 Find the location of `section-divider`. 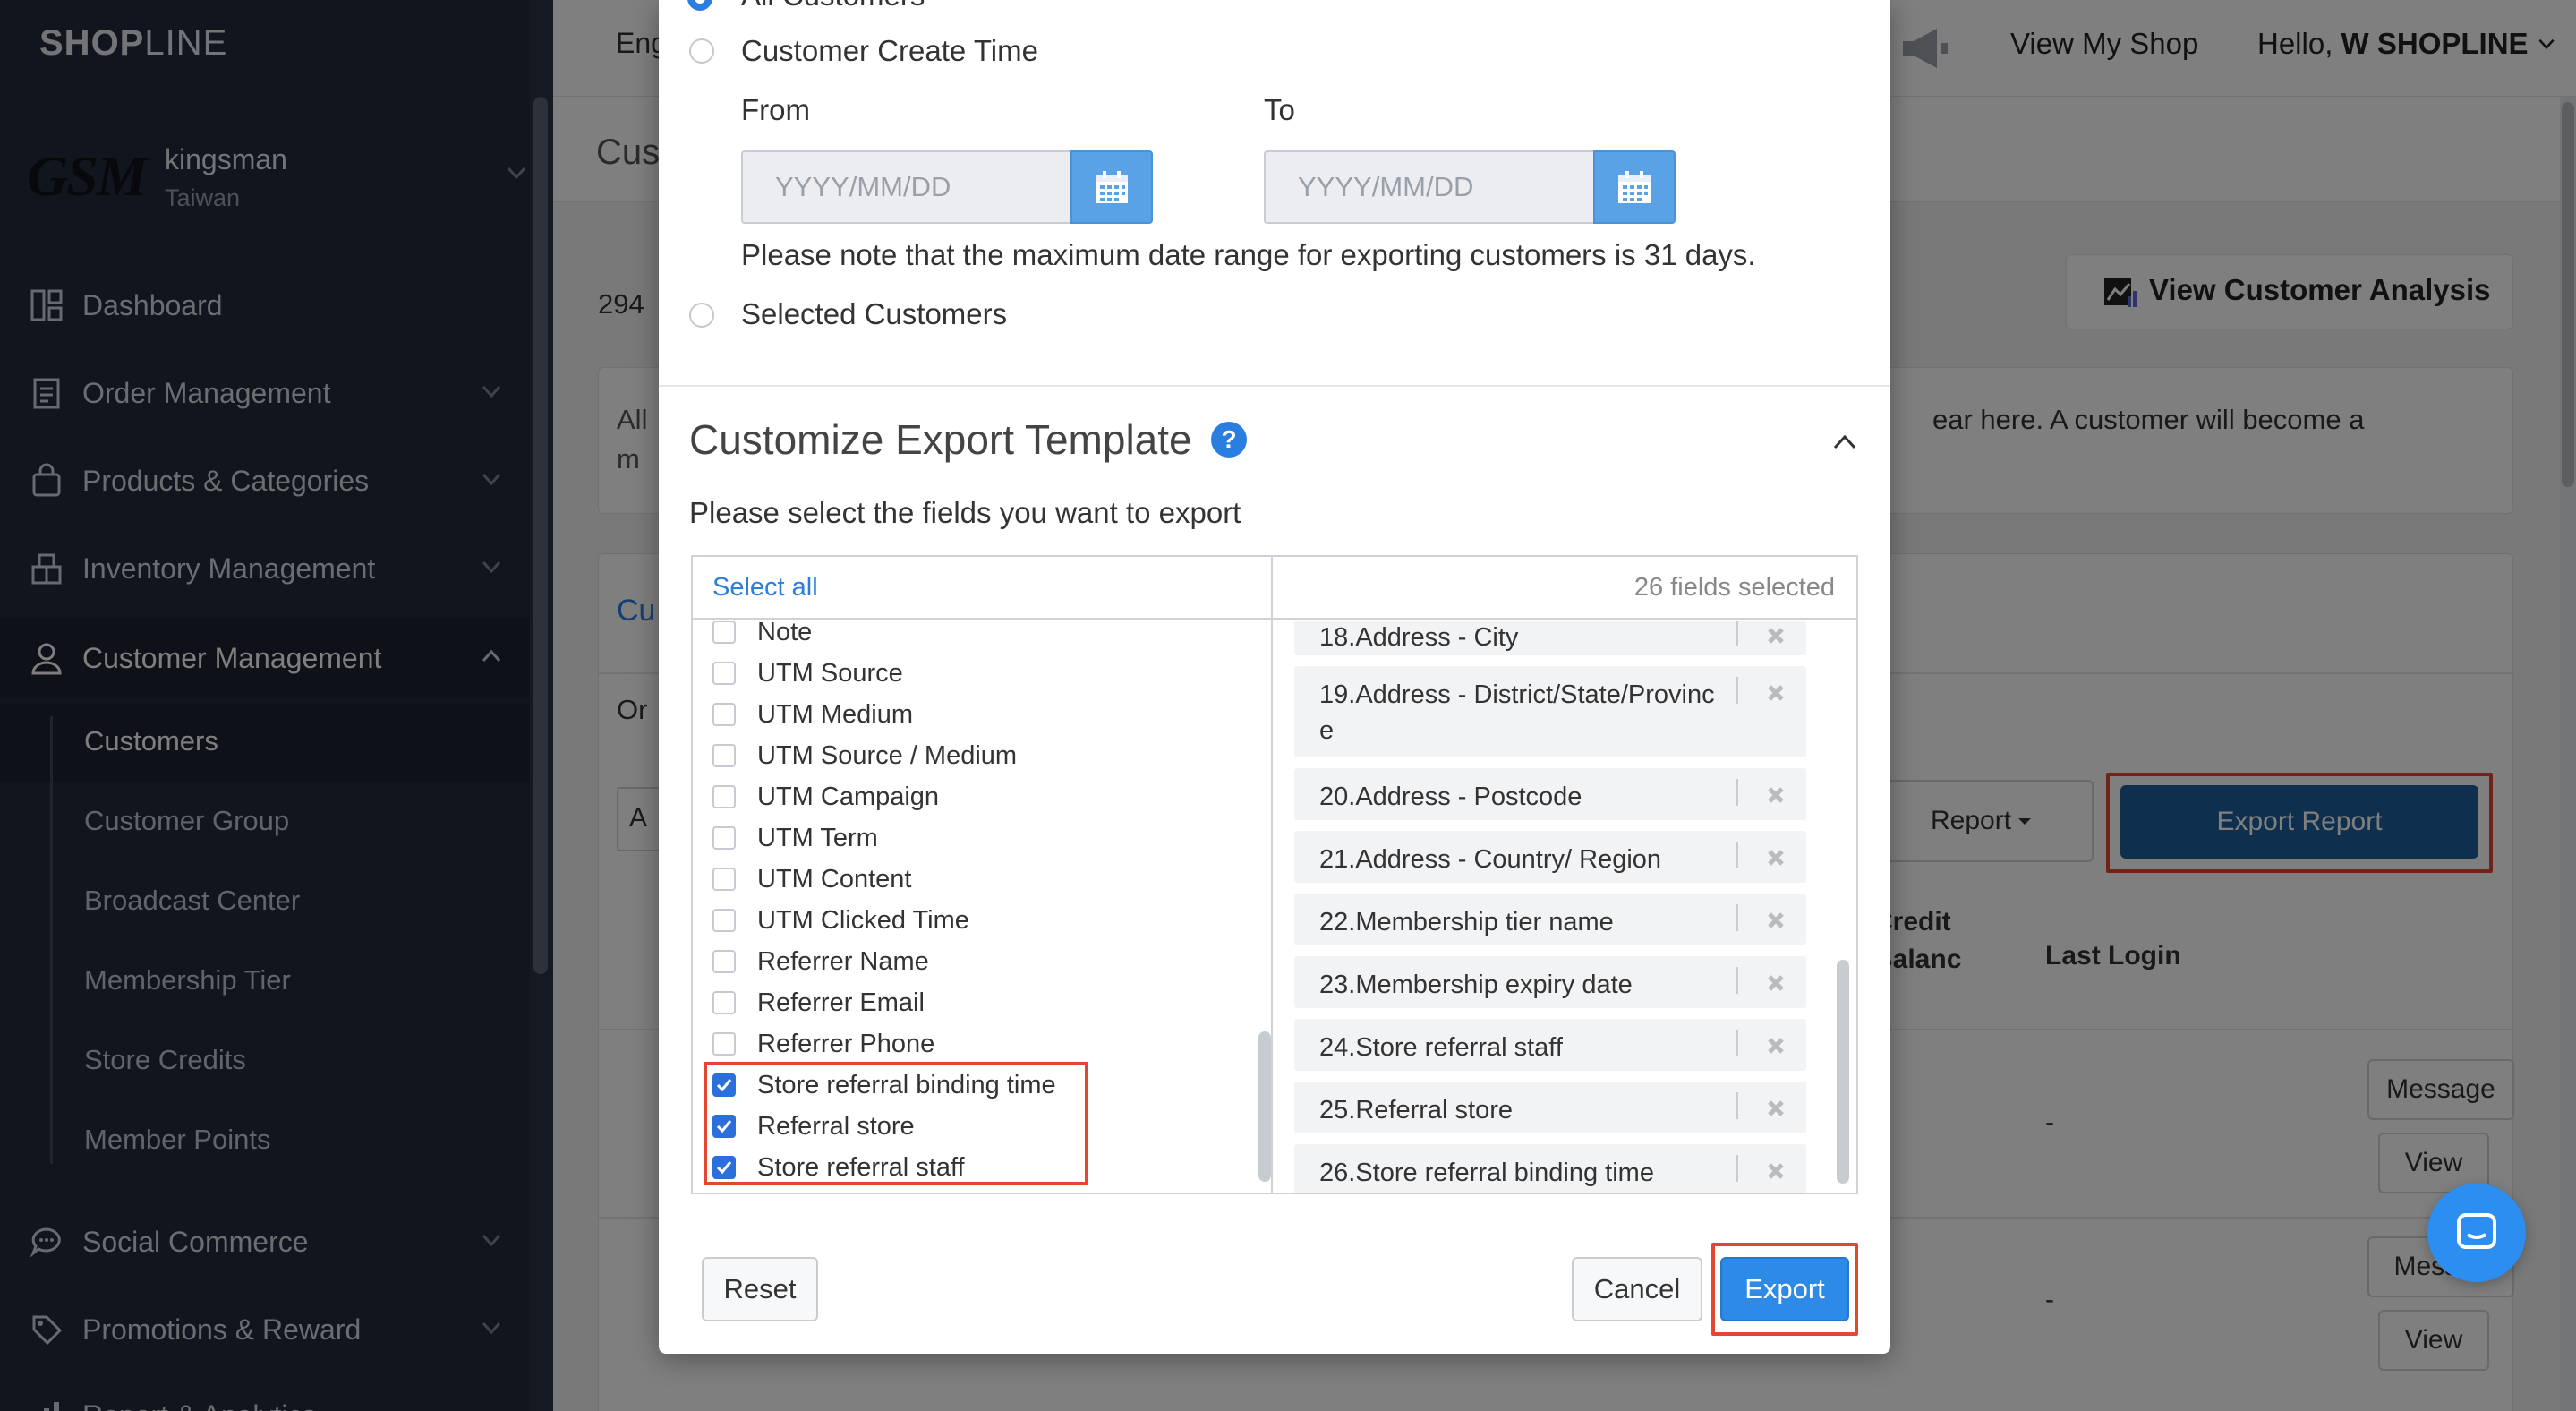

section-divider is located at coordinates (1274, 386).